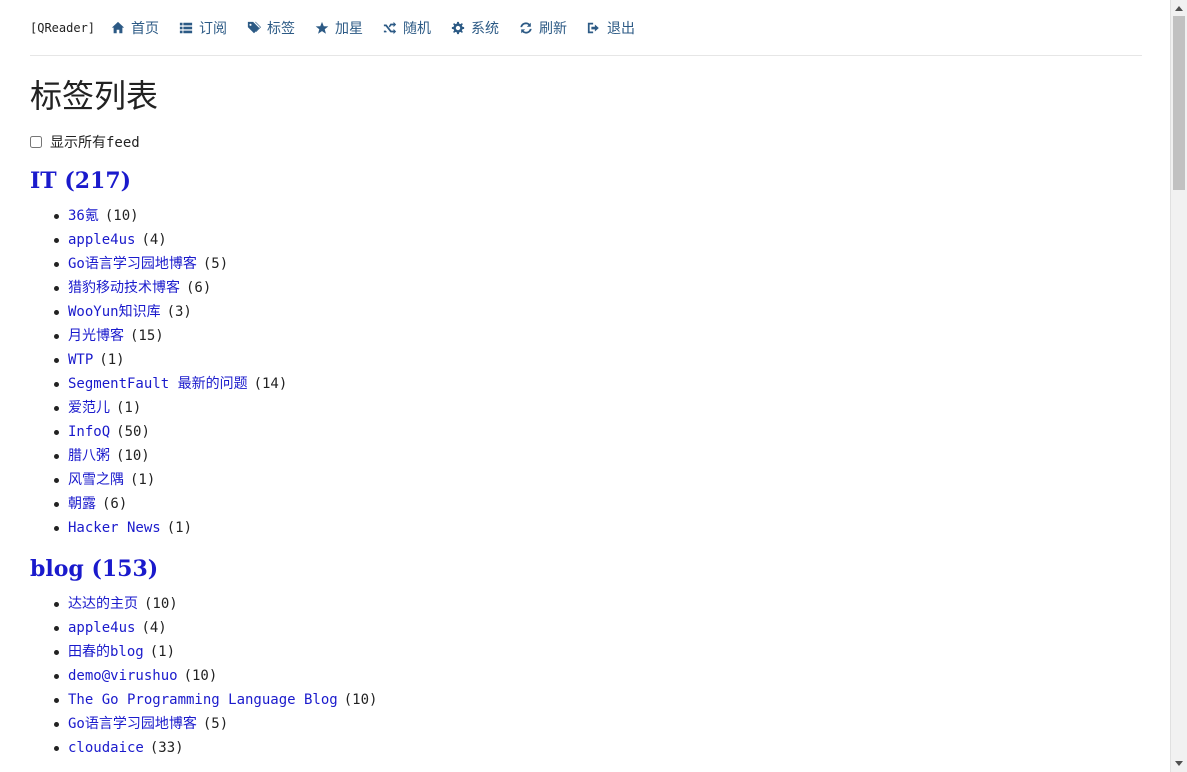 Image resolution: width=1187 pixels, height=772 pixels. I want to click on list-item: demo@virushuo (10), so click(596, 676).